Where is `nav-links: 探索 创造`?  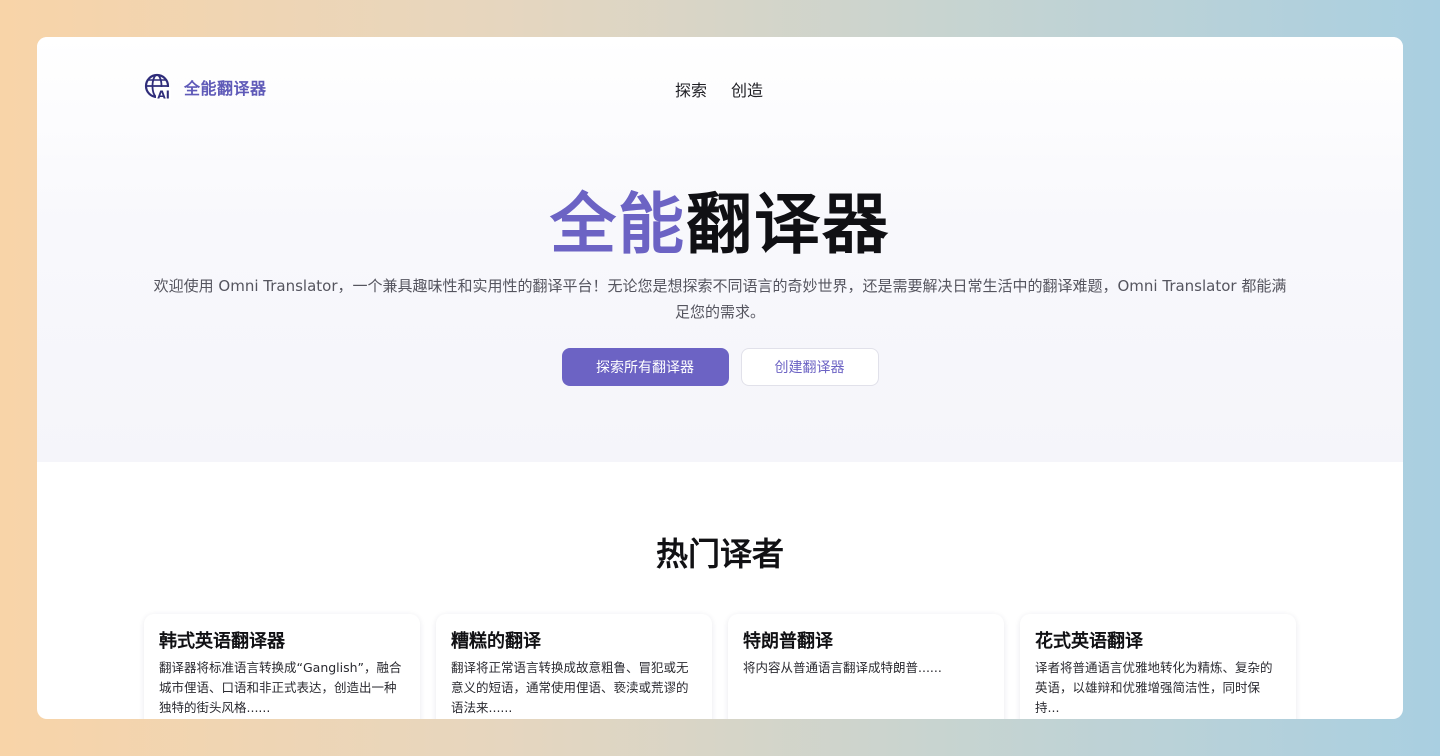 nav-links: 探索 创造 is located at coordinates (719, 89).